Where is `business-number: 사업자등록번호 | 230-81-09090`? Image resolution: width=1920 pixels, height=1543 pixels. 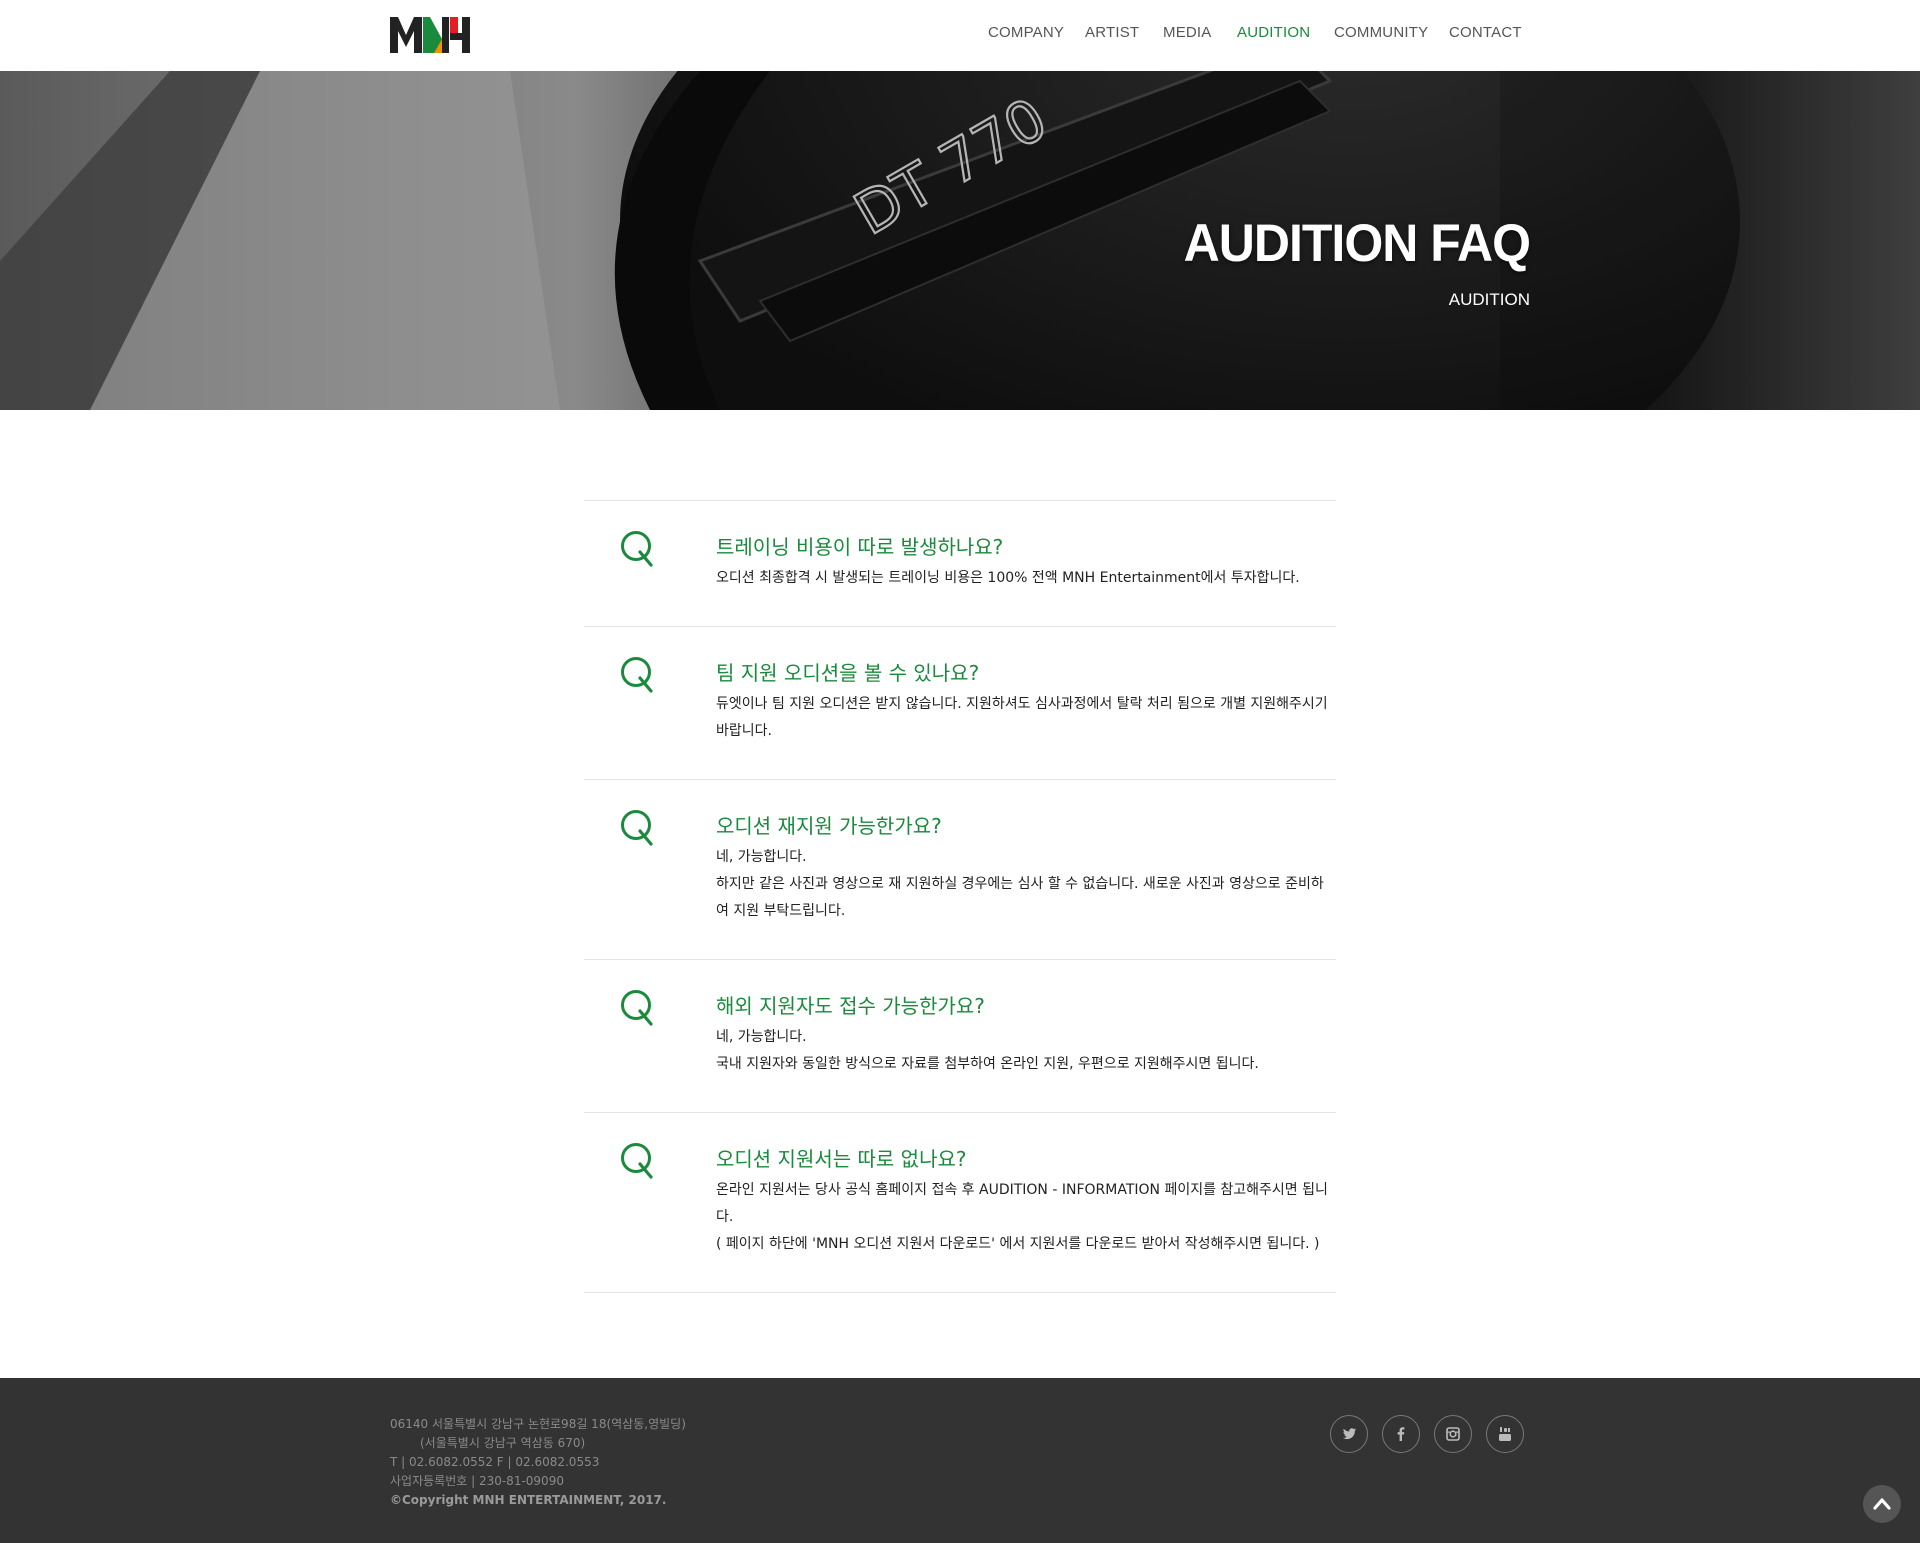
business-number: 사업자등록번호 | 230-81-09090 is located at coordinates (477, 1481).